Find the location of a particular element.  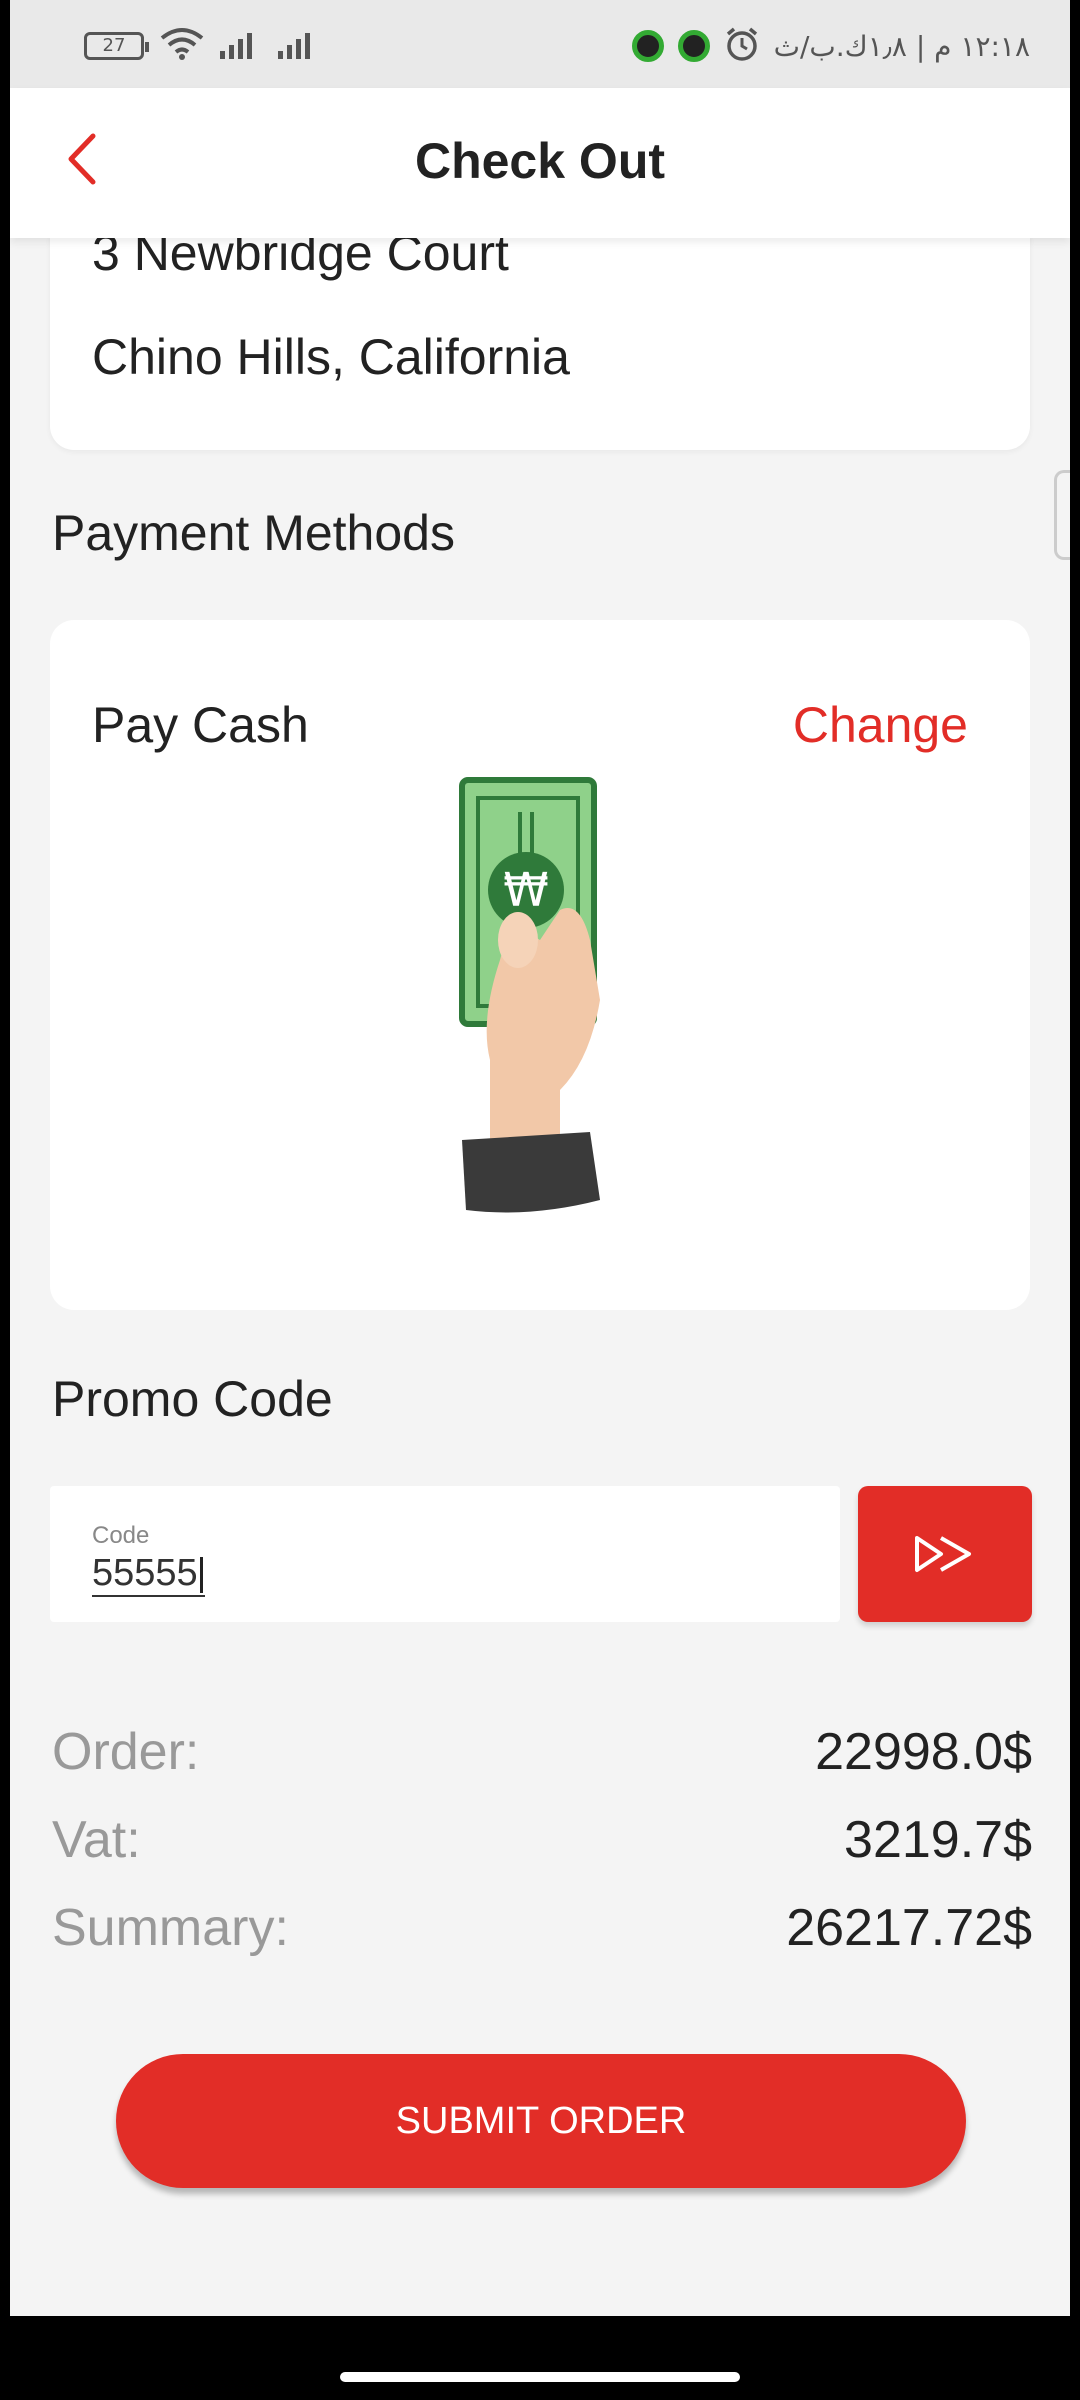

promo-code-field: Code 55555 is located at coordinates (445, 1554).